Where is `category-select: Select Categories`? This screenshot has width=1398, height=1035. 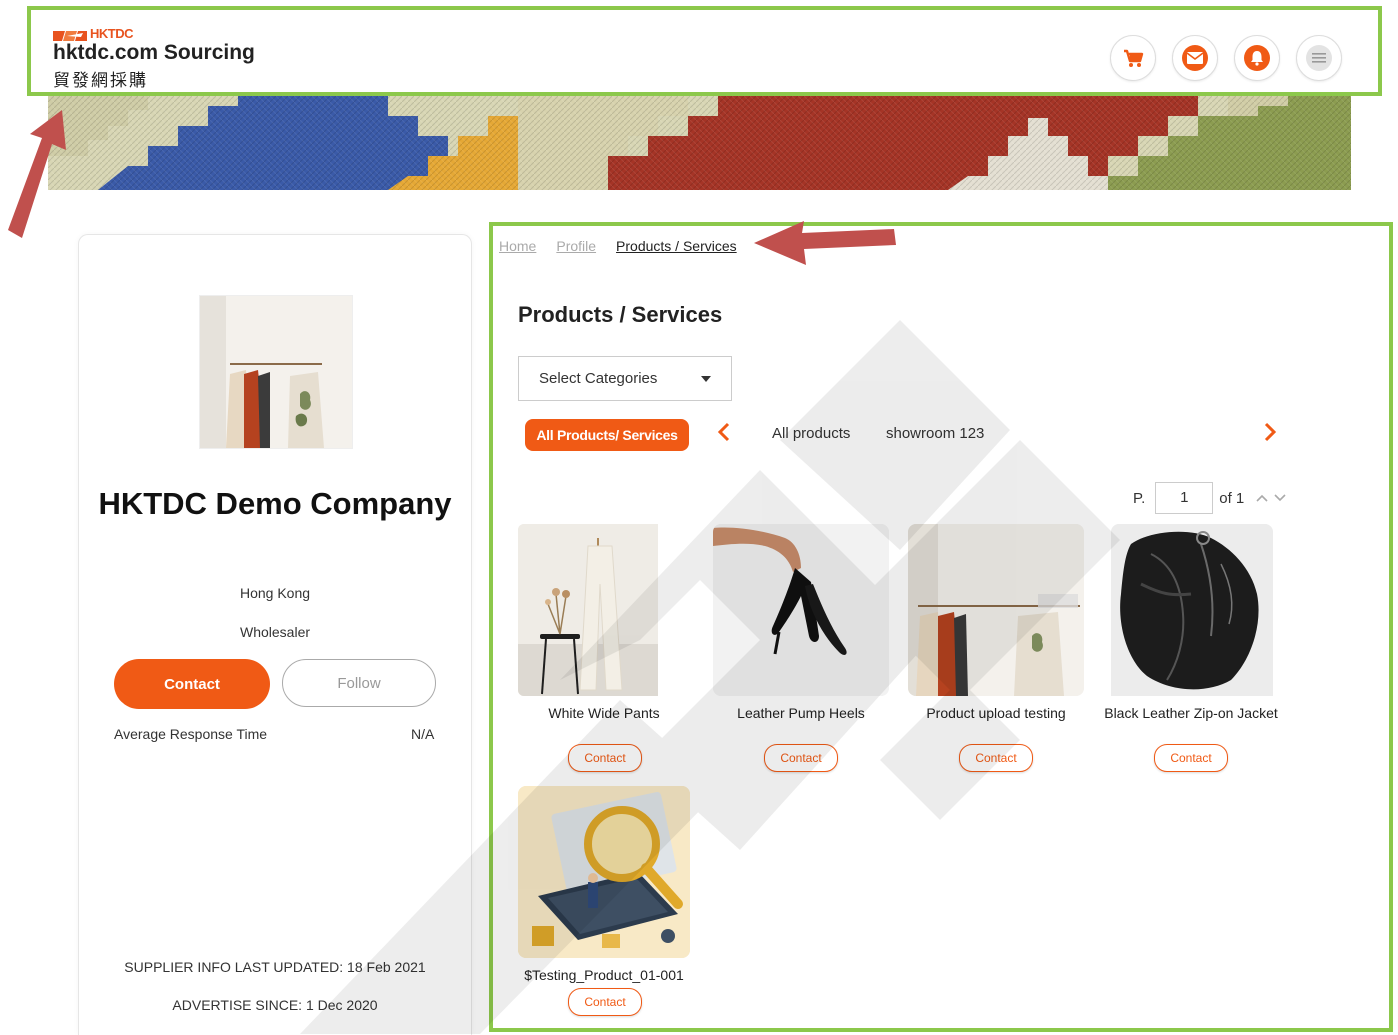
category-select: Select Categories is located at coordinates (625, 378).